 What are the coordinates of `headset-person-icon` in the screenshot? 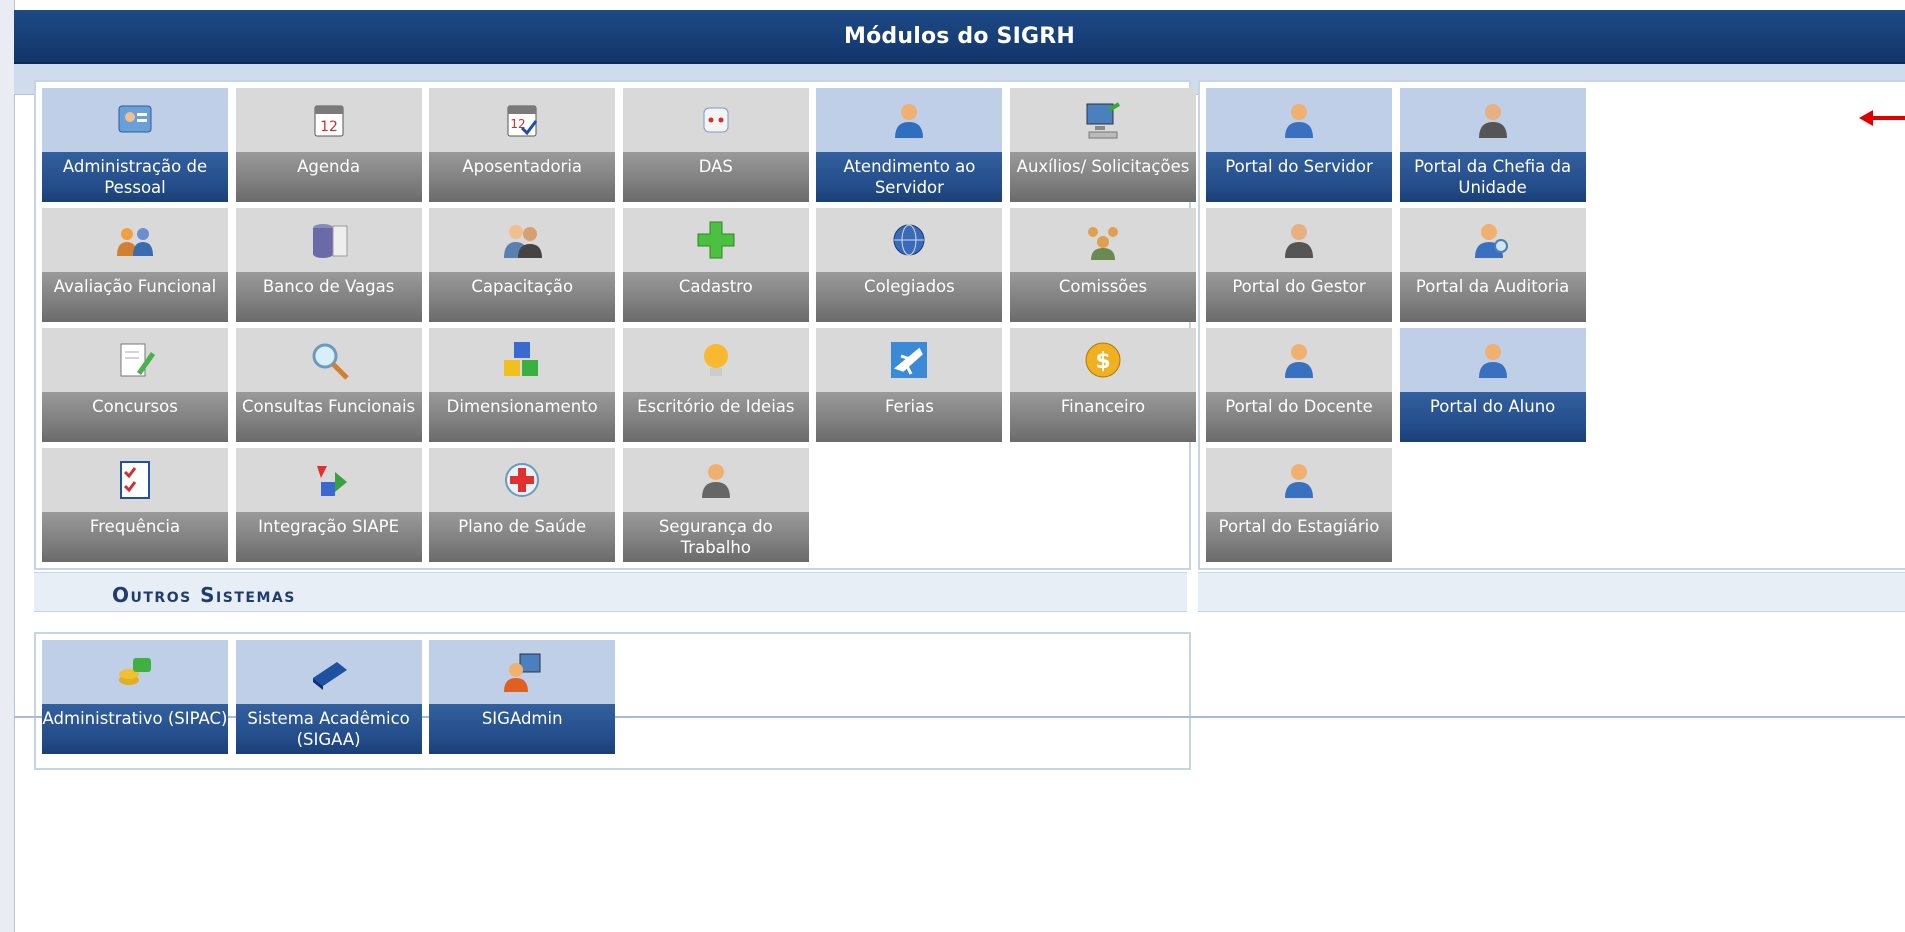 It's located at (909, 120).